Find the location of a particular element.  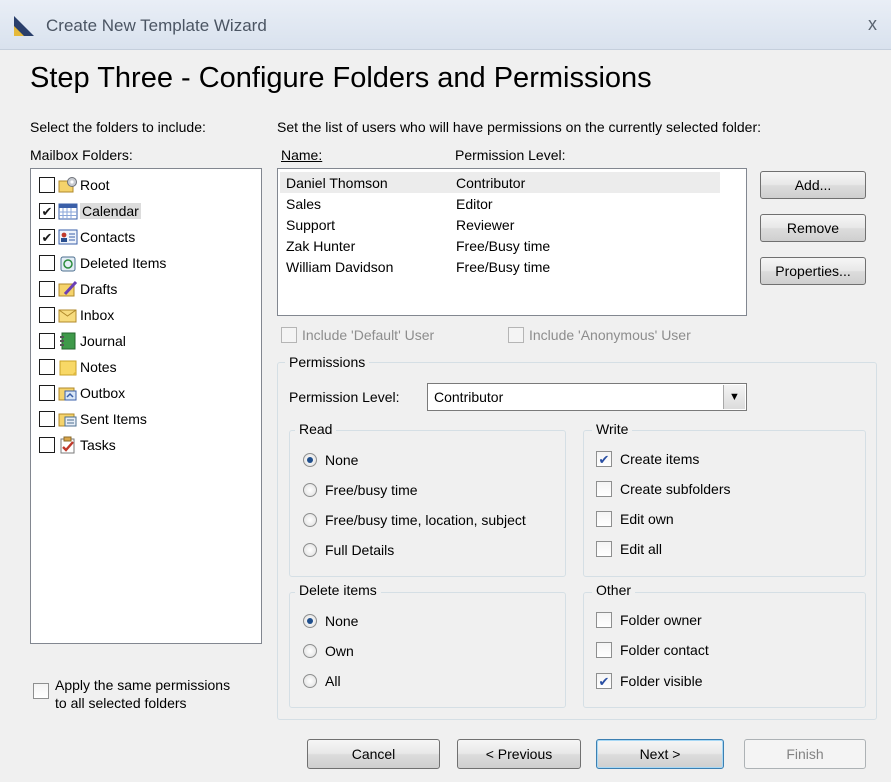

delete-own-radio is located at coordinates (310, 651).